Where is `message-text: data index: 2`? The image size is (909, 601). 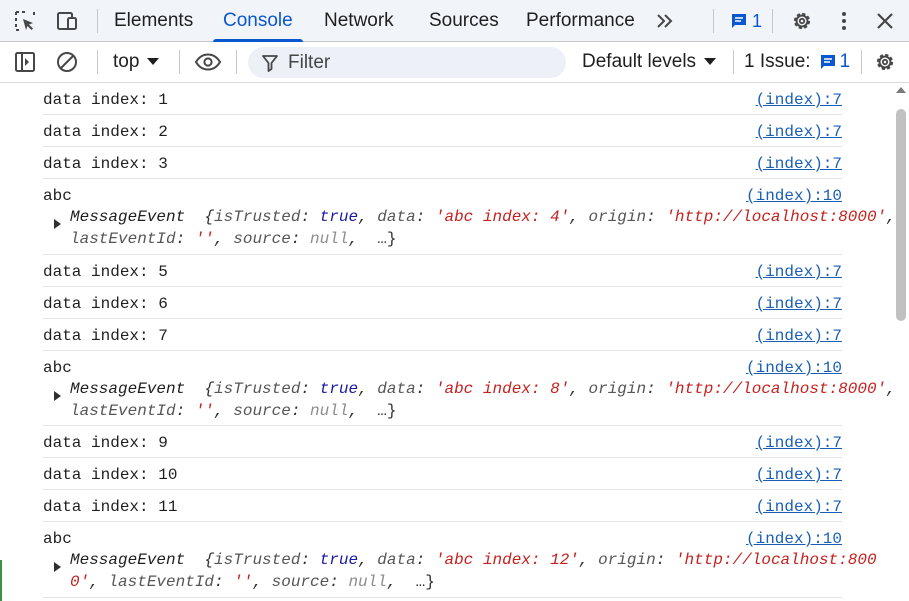
message-text: data index: 2 is located at coordinates (105, 132).